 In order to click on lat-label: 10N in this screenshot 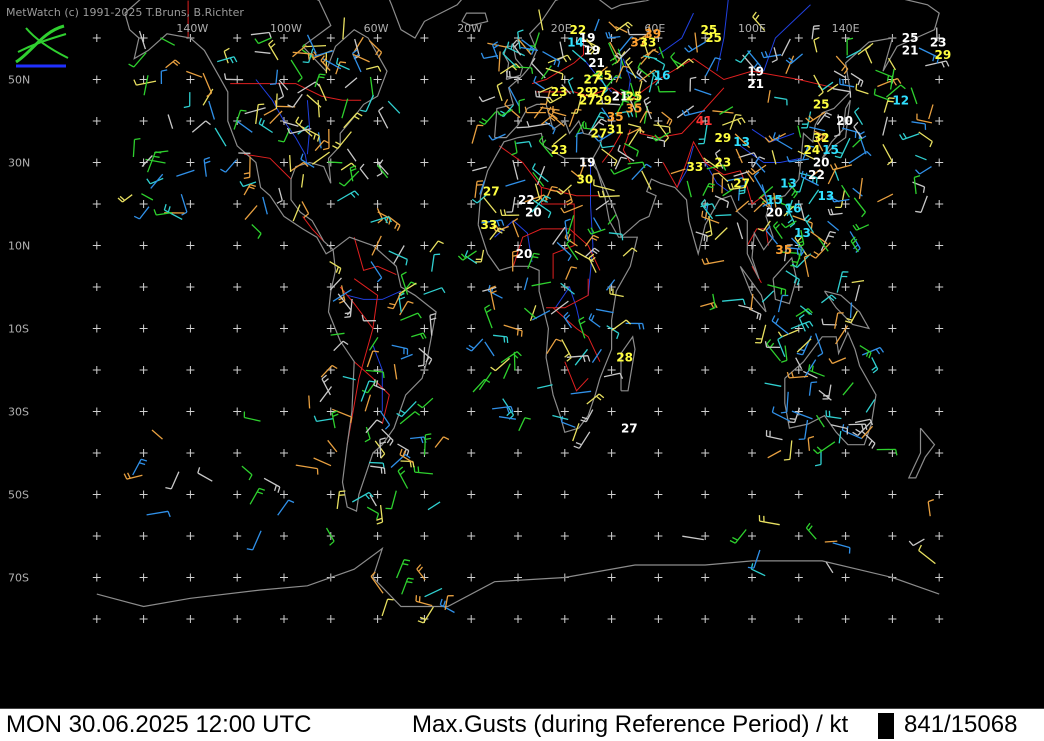, I will do `click(19, 246)`.